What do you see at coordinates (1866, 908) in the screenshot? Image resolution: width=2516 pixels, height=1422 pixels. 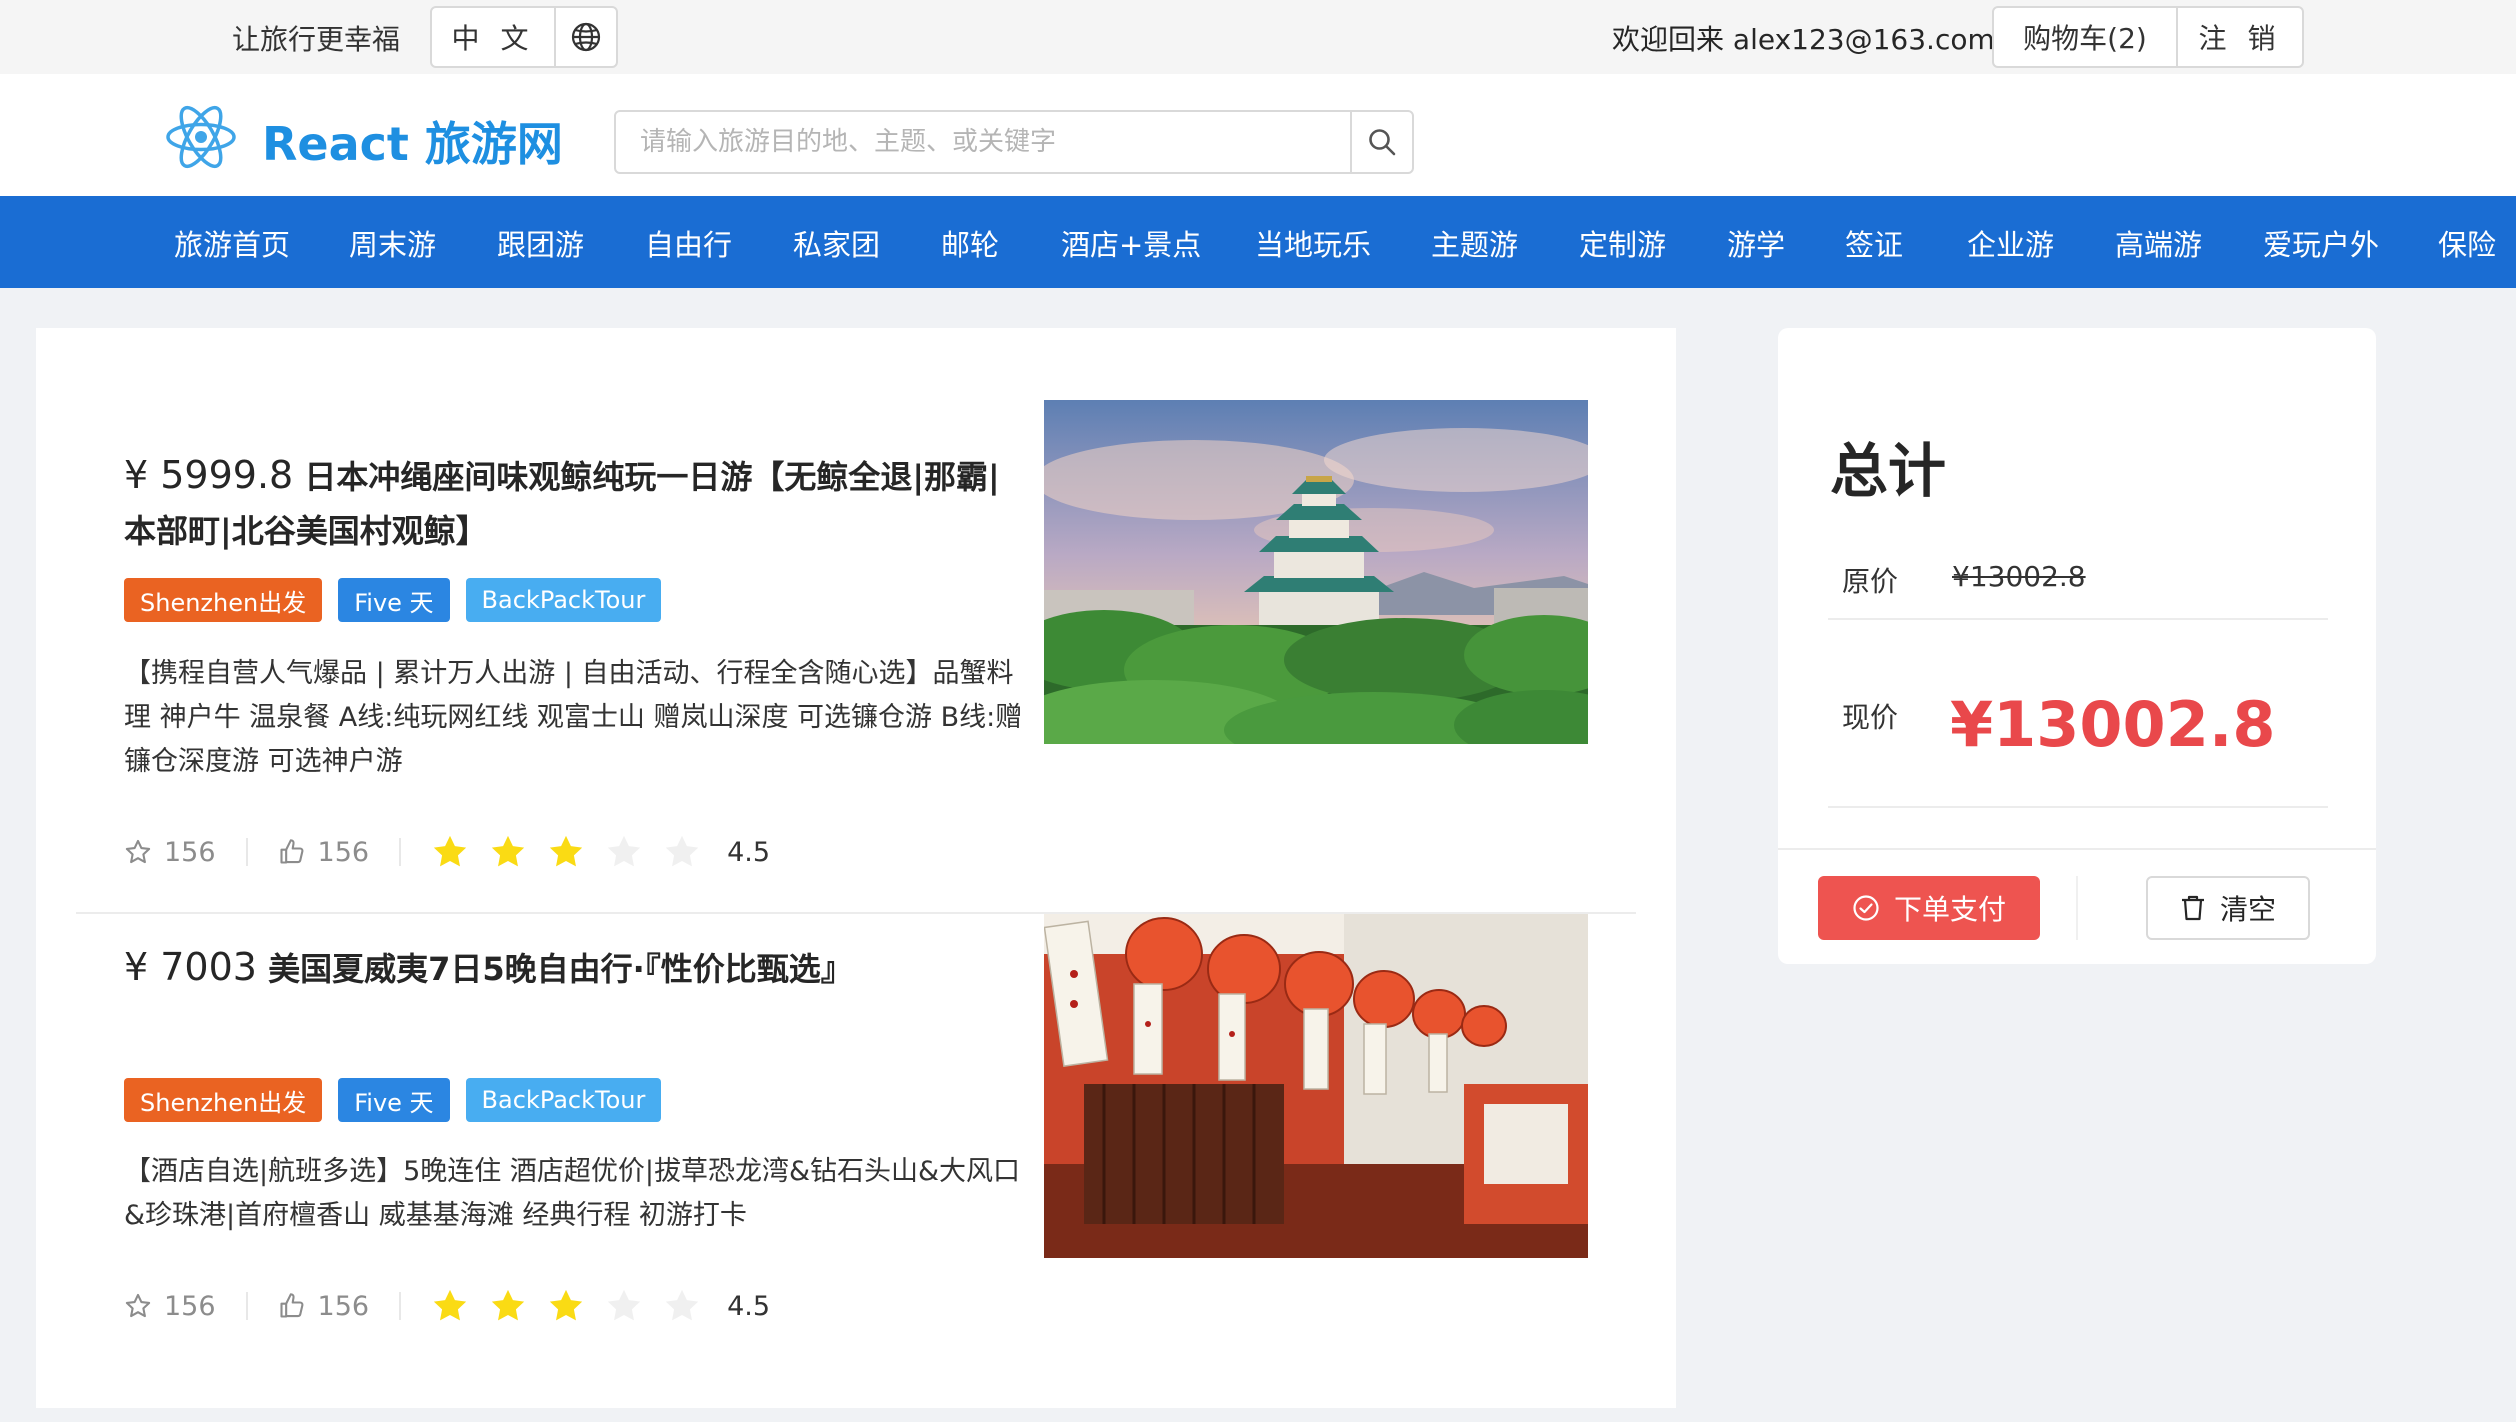 I see `check-circle-icon` at bounding box center [1866, 908].